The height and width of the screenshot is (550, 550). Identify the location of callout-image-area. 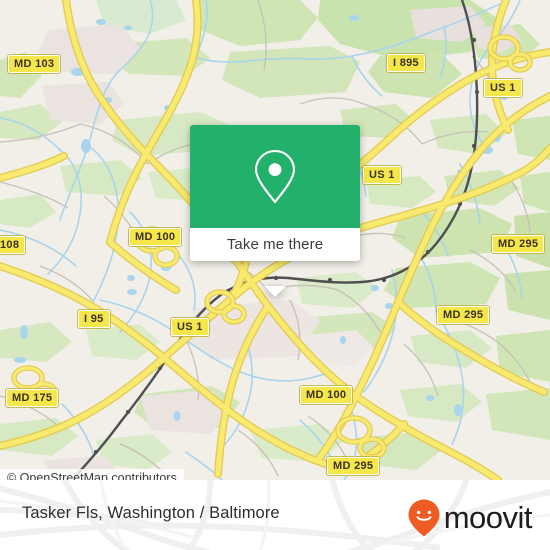
(275, 176).